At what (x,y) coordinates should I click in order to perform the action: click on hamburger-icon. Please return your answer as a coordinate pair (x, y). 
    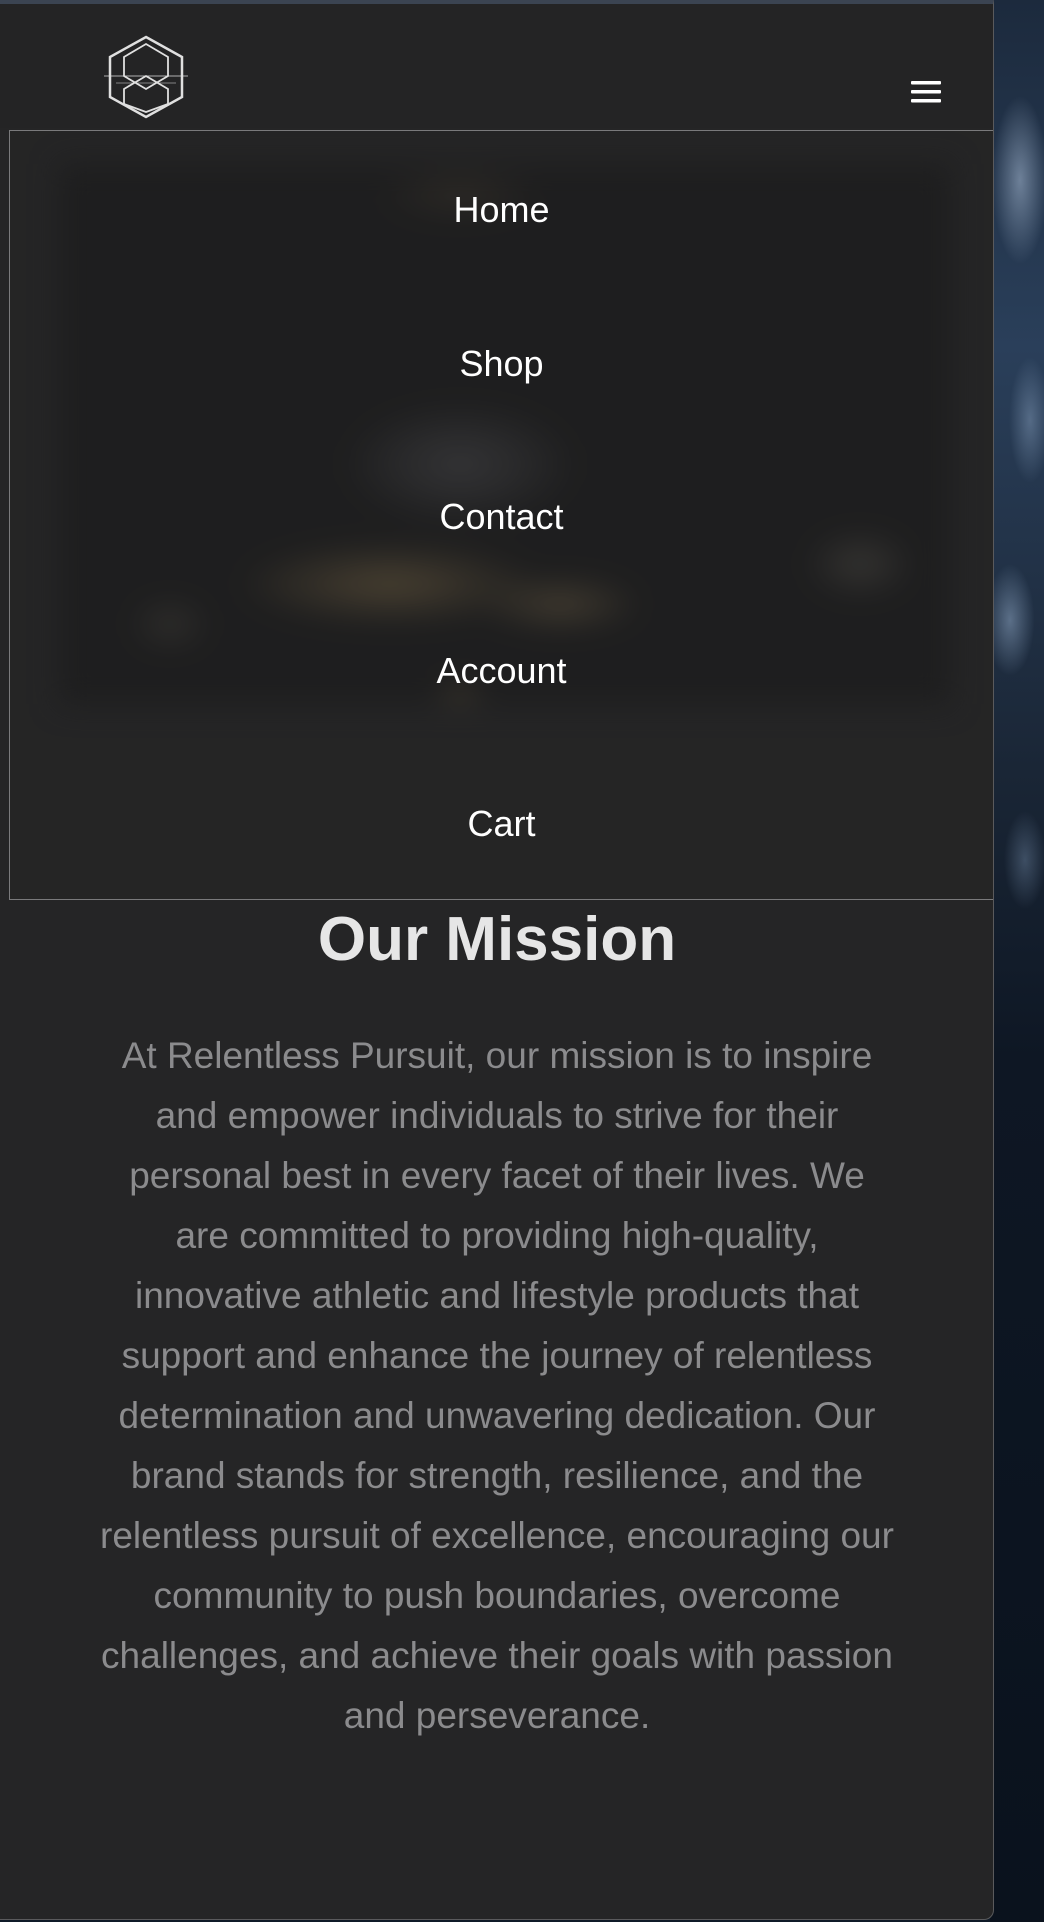
    Looking at the image, I should click on (926, 92).